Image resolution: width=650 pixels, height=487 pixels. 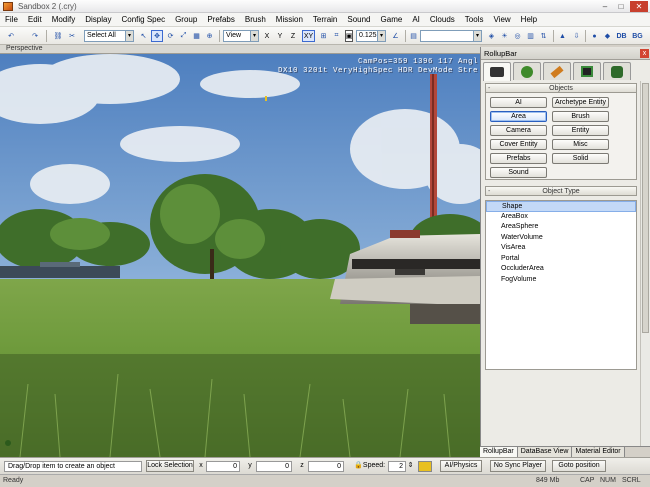 I want to click on menu-game: Game, so click(x=392, y=19).